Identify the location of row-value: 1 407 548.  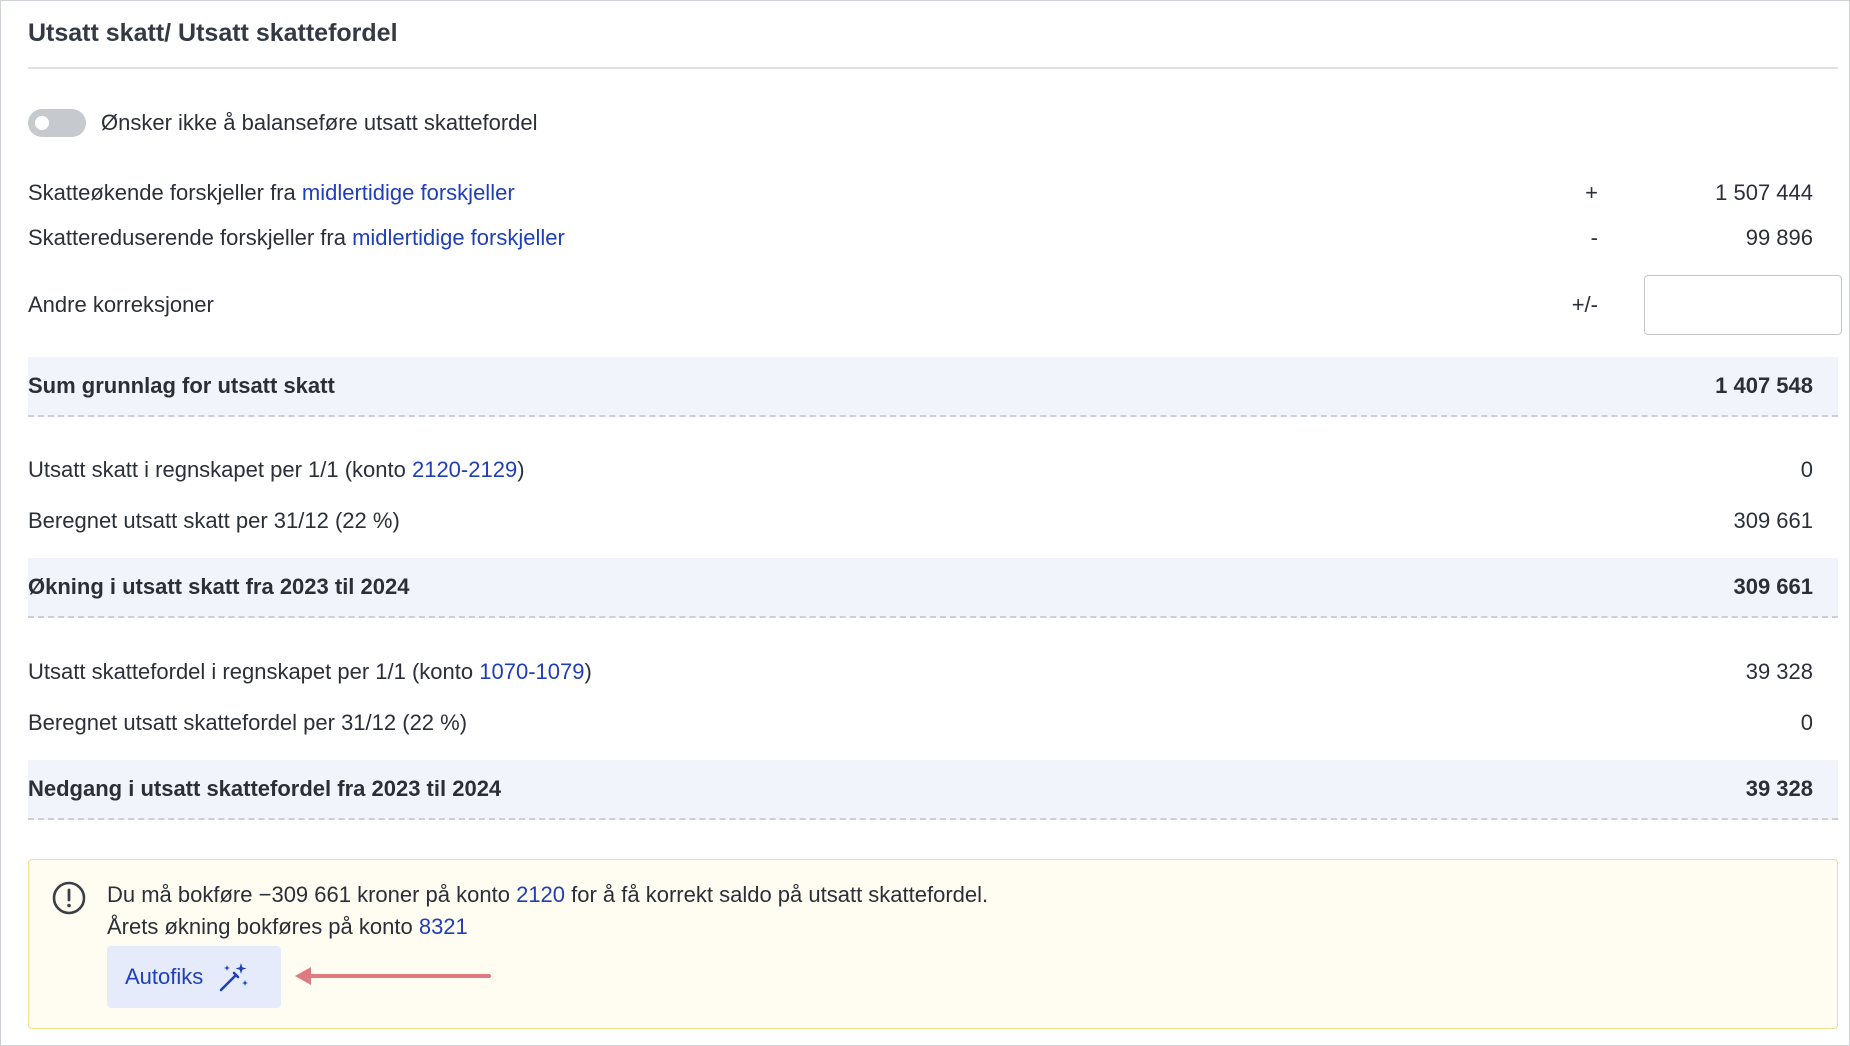
(1764, 385).